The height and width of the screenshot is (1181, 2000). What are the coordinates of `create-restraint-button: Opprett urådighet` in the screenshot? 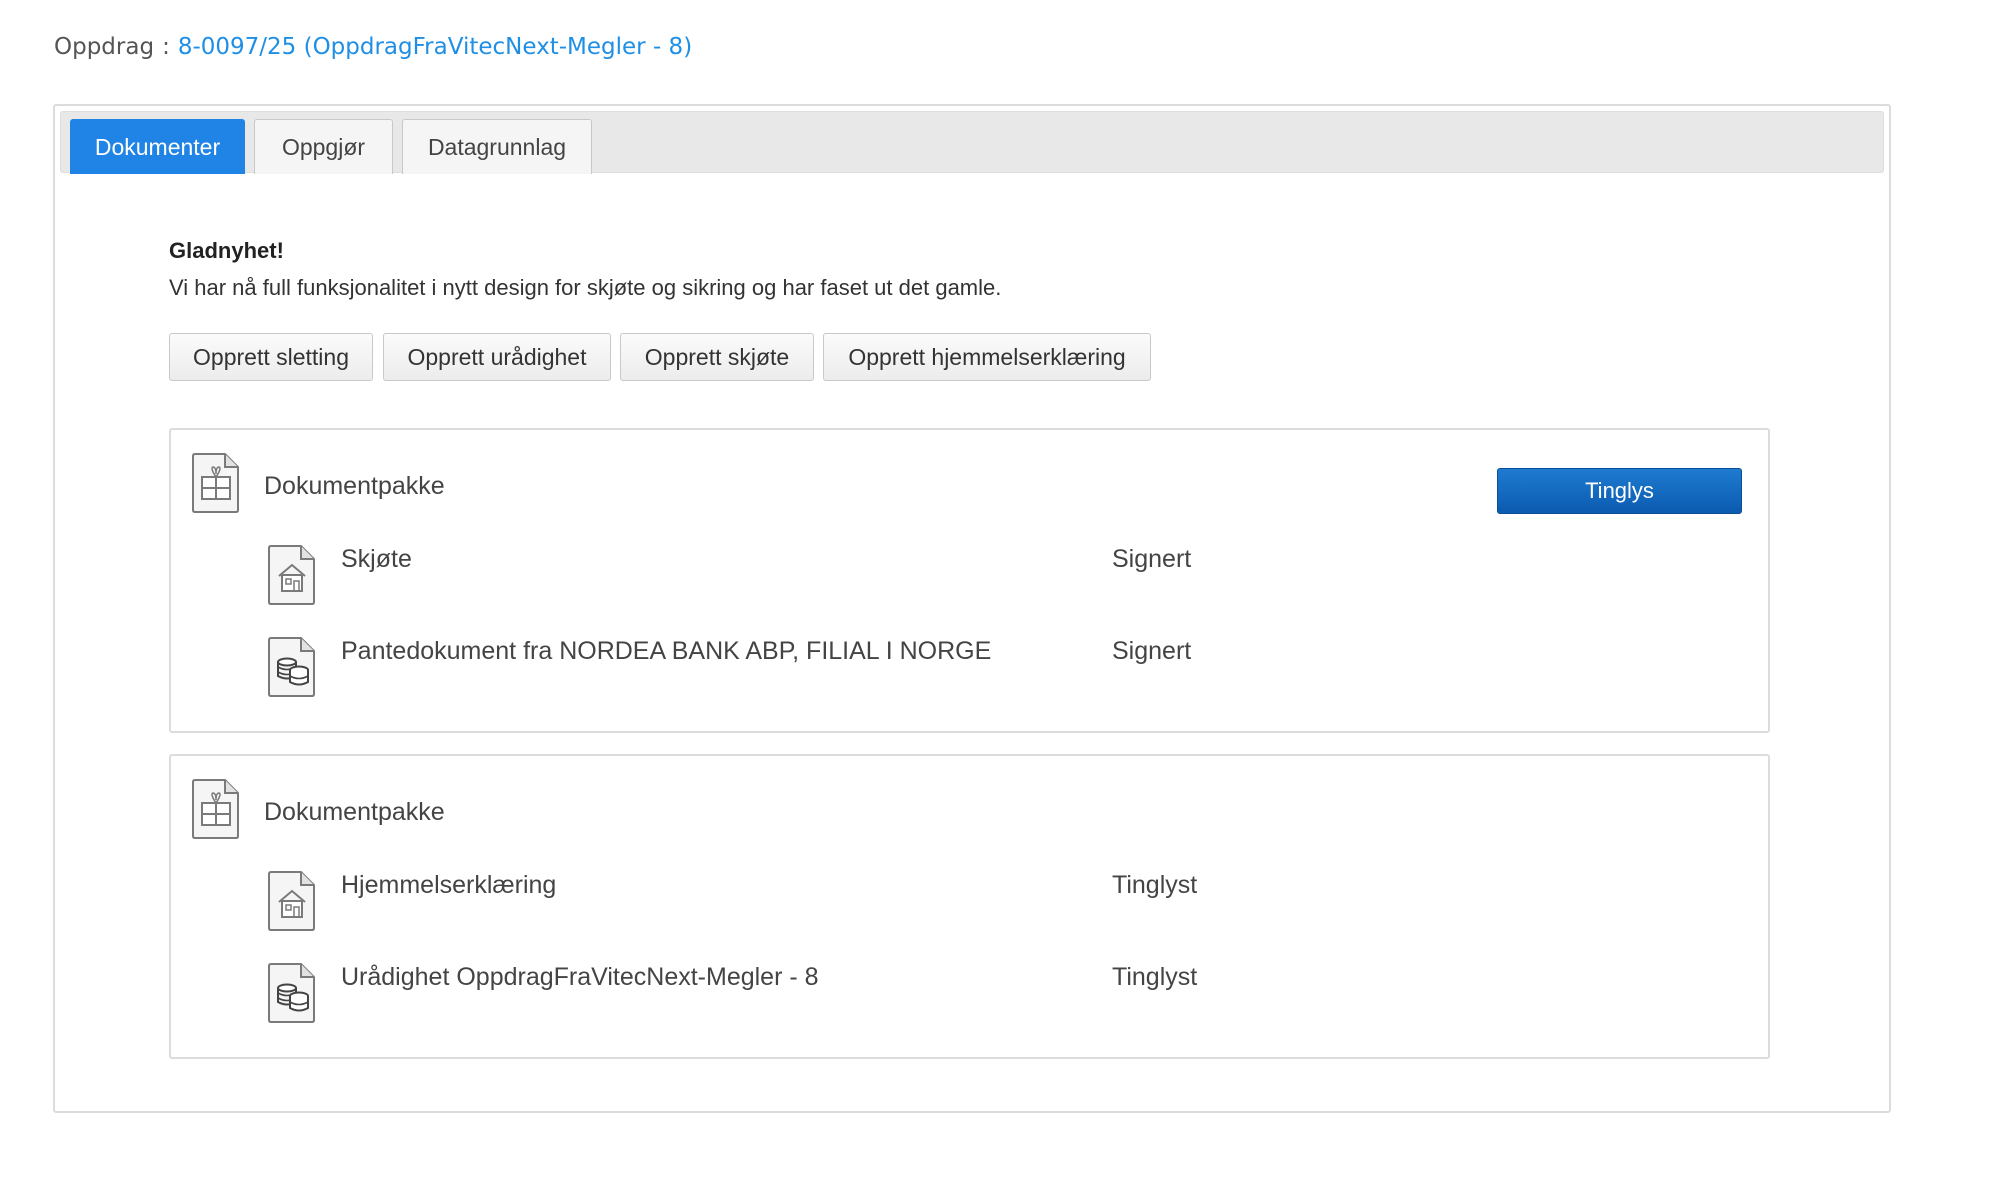 It's located at (497, 357).